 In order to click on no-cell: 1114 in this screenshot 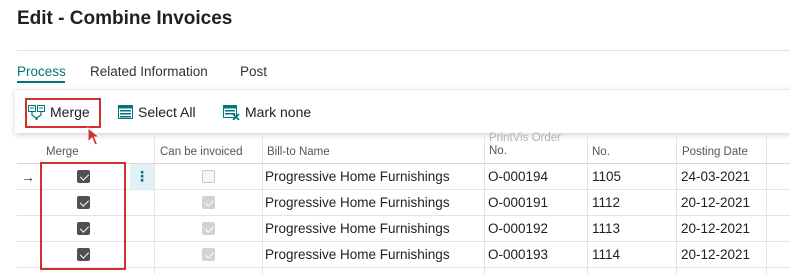, I will do `click(606, 254)`.